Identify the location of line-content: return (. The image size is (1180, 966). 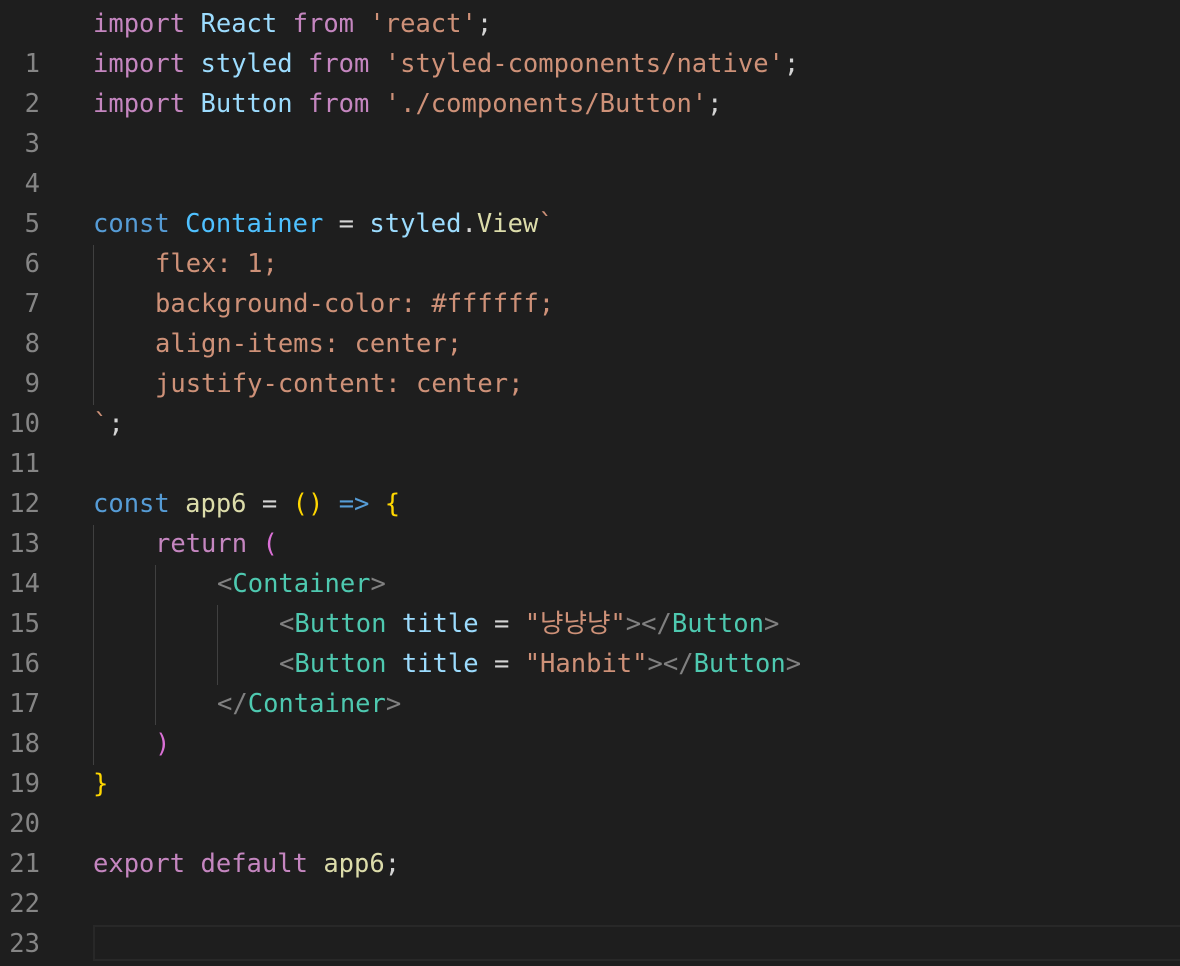
(216, 544).